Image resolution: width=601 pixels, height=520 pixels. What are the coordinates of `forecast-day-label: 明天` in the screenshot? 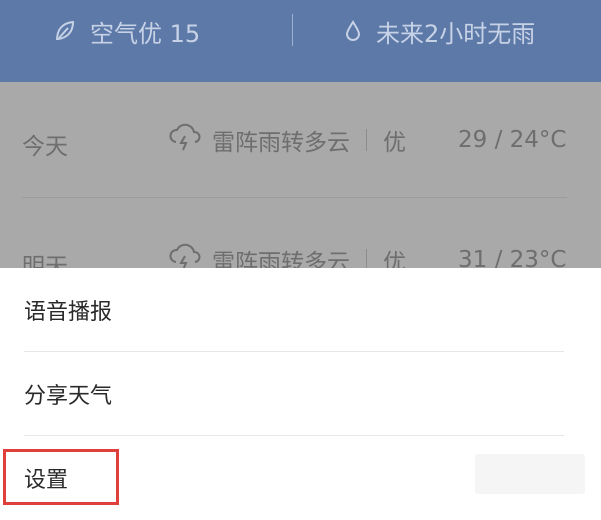 It's located at (45, 261).